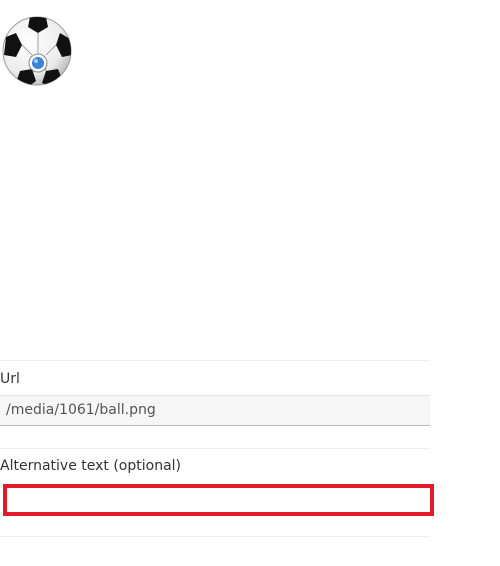 This screenshot has width=500, height=566. What do you see at coordinates (91, 466) in the screenshot?
I see `alt-text-label: Alternative text (optional)` at bounding box center [91, 466].